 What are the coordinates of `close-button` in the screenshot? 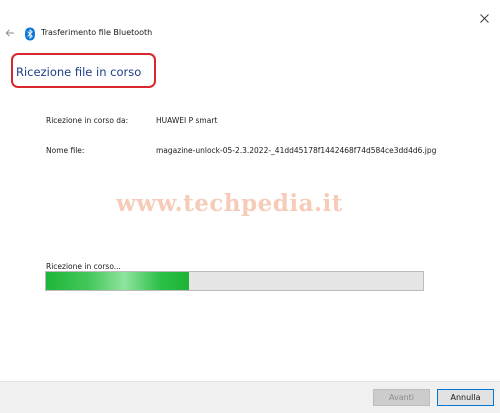 It's located at (484, 18).